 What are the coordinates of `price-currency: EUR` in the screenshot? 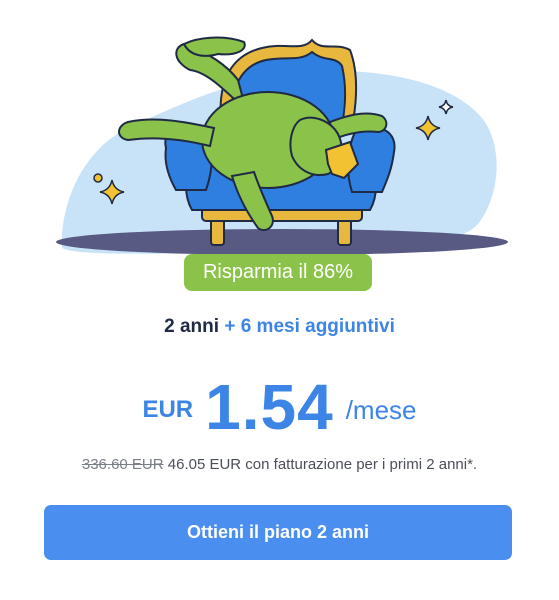 It's located at (168, 409).